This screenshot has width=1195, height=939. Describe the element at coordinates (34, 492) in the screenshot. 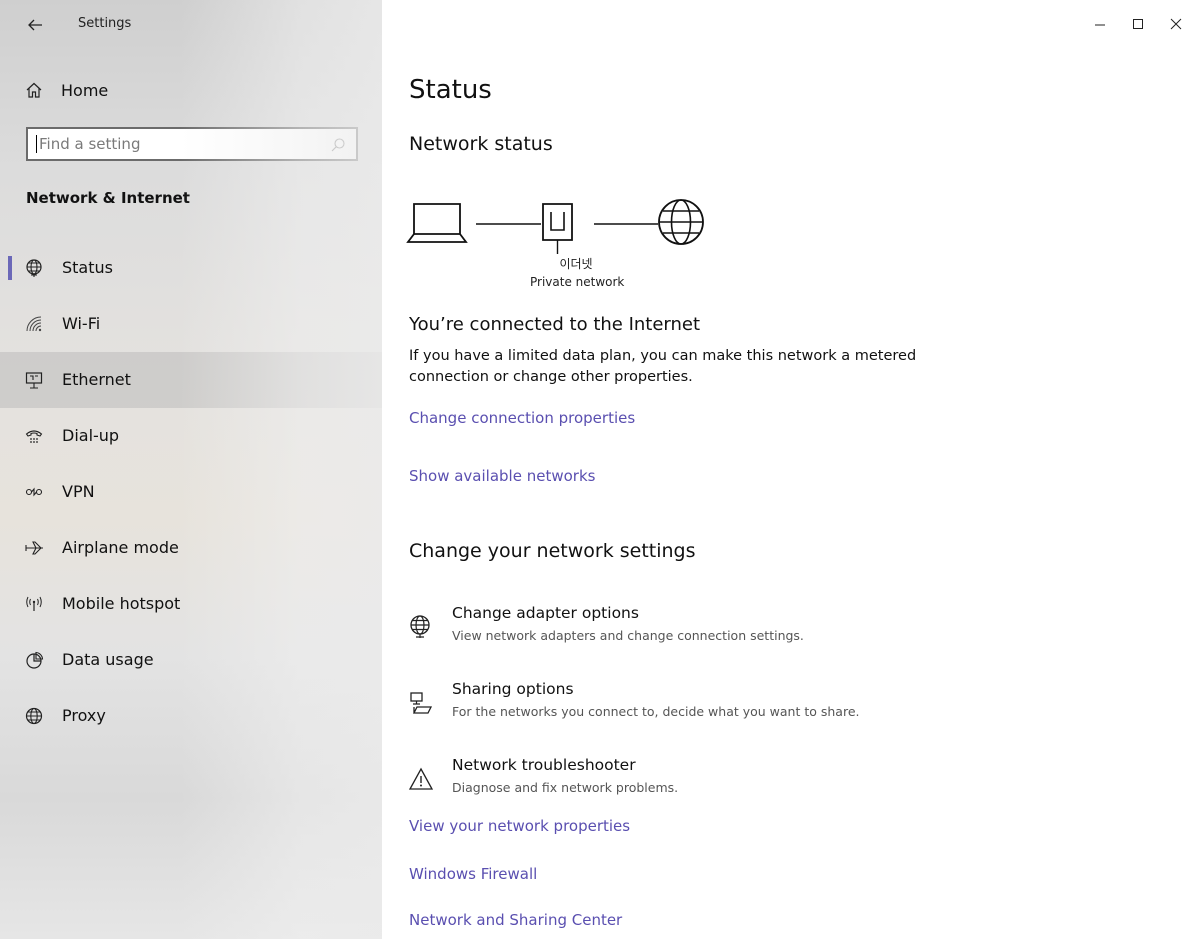

I see `vpn-icon` at that location.